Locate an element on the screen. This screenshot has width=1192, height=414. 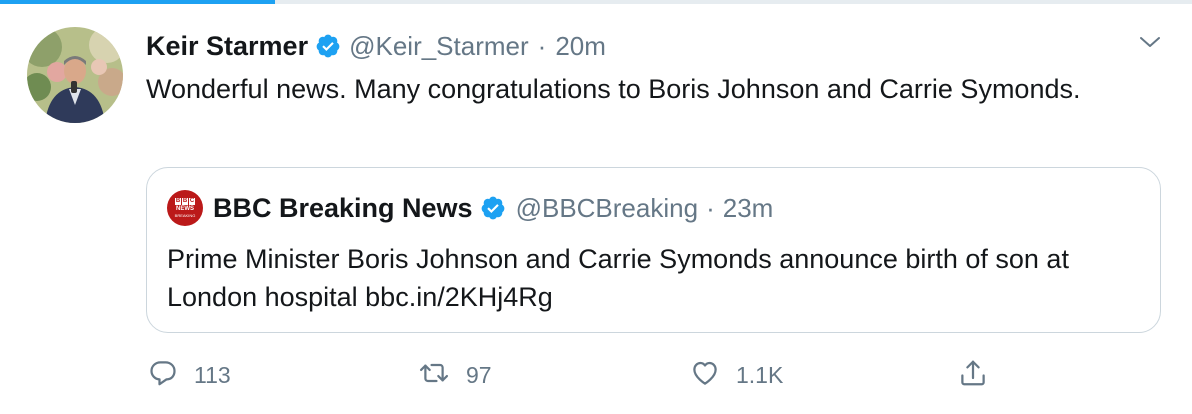
bbc-news-logo: B B C NEWS BREAKING is located at coordinates (185, 208).